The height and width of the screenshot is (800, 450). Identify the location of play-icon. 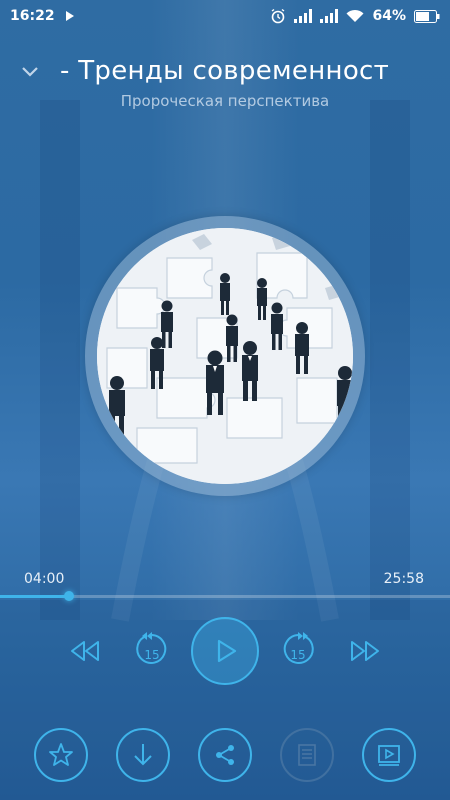
(227, 651).